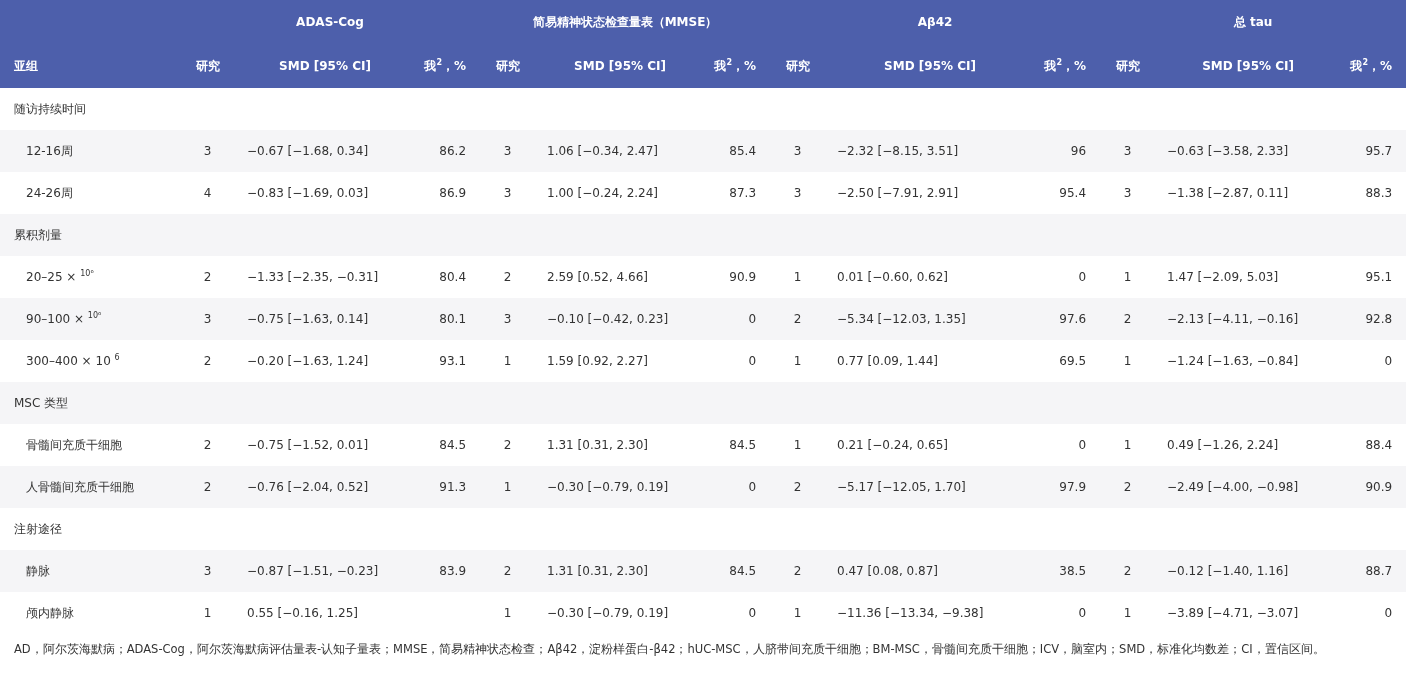 The image size is (1406, 693). Describe the element at coordinates (1379, 445) in the screenshot. I see `table-cell: 88.4` at that location.